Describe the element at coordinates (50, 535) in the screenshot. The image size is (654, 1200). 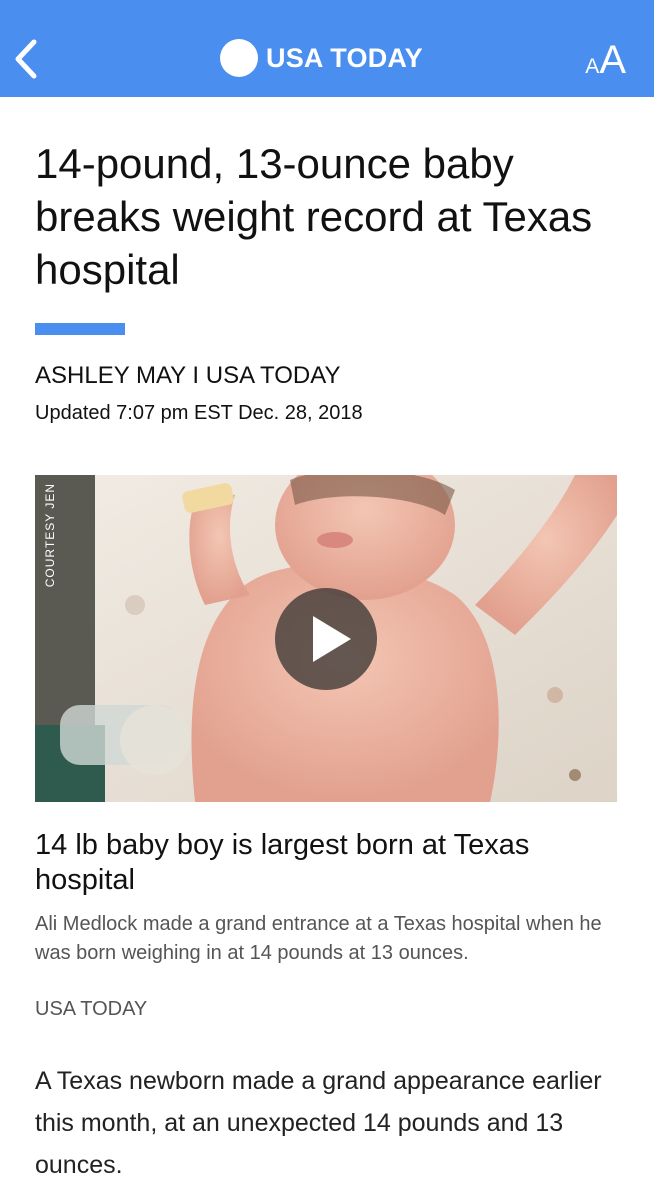
I see `photo-credit: COURTESY JEN` at that location.